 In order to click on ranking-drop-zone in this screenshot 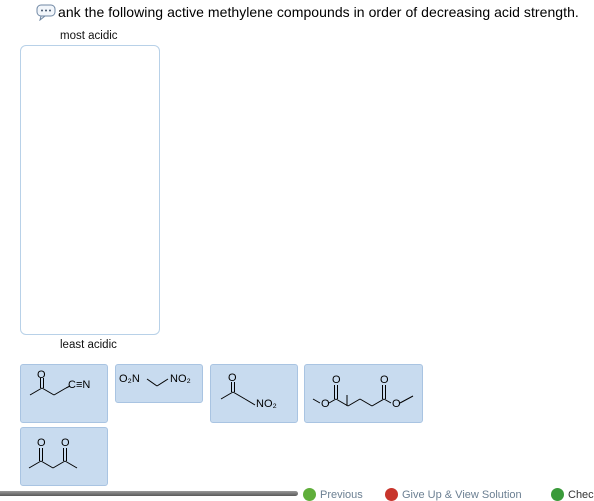, I will do `click(90, 190)`.